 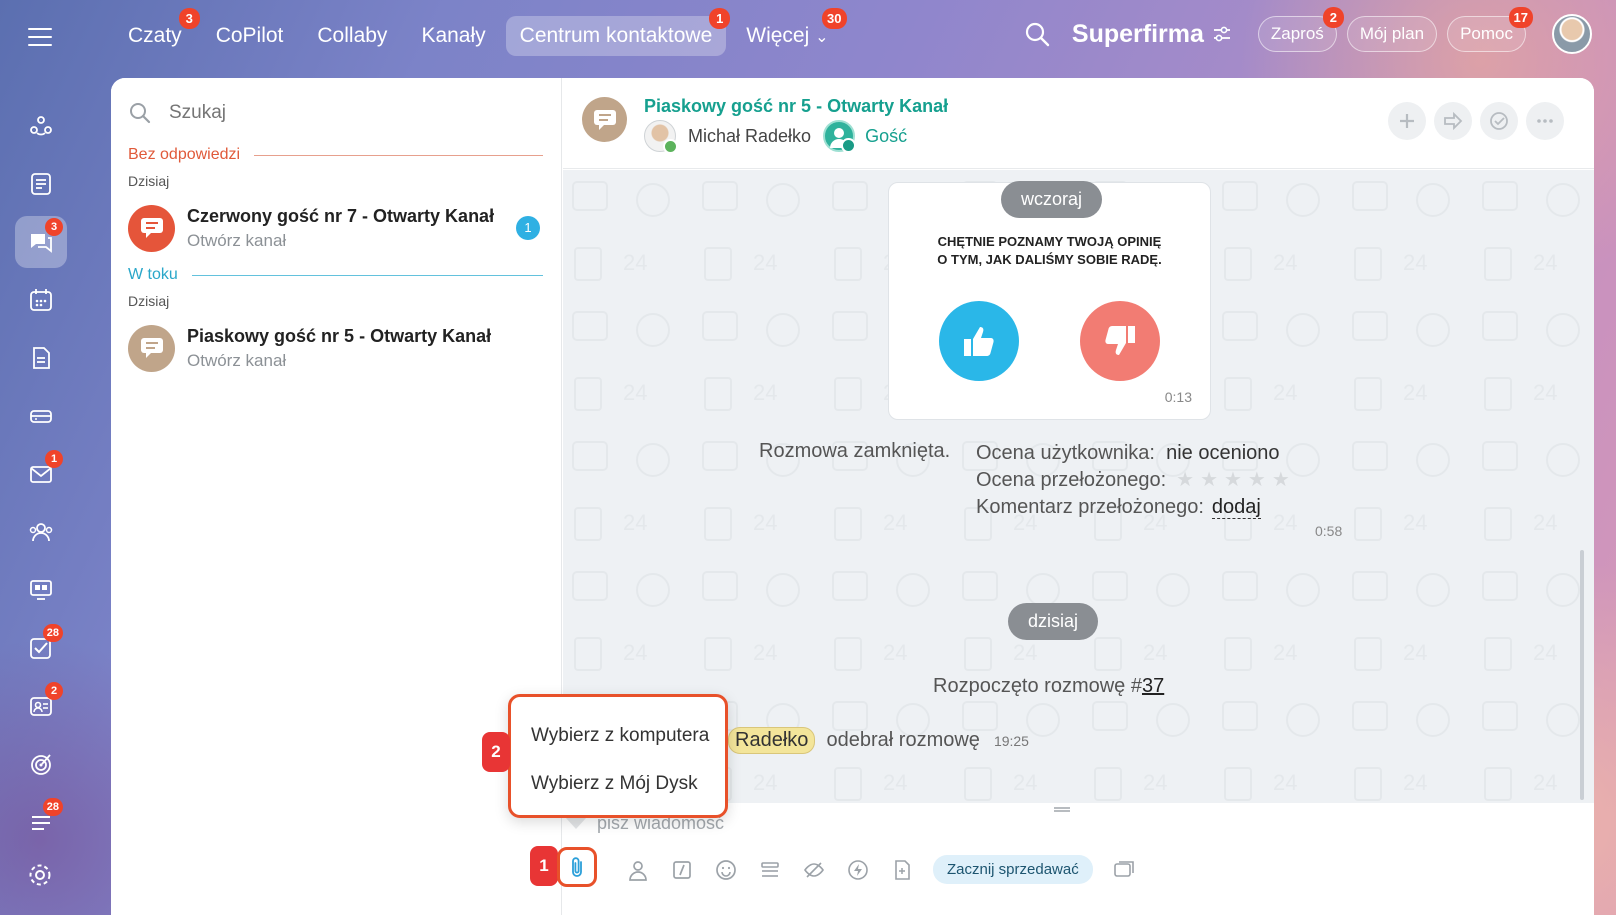 I want to click on sidebar-badge: 2, so click(x=54, y=691).